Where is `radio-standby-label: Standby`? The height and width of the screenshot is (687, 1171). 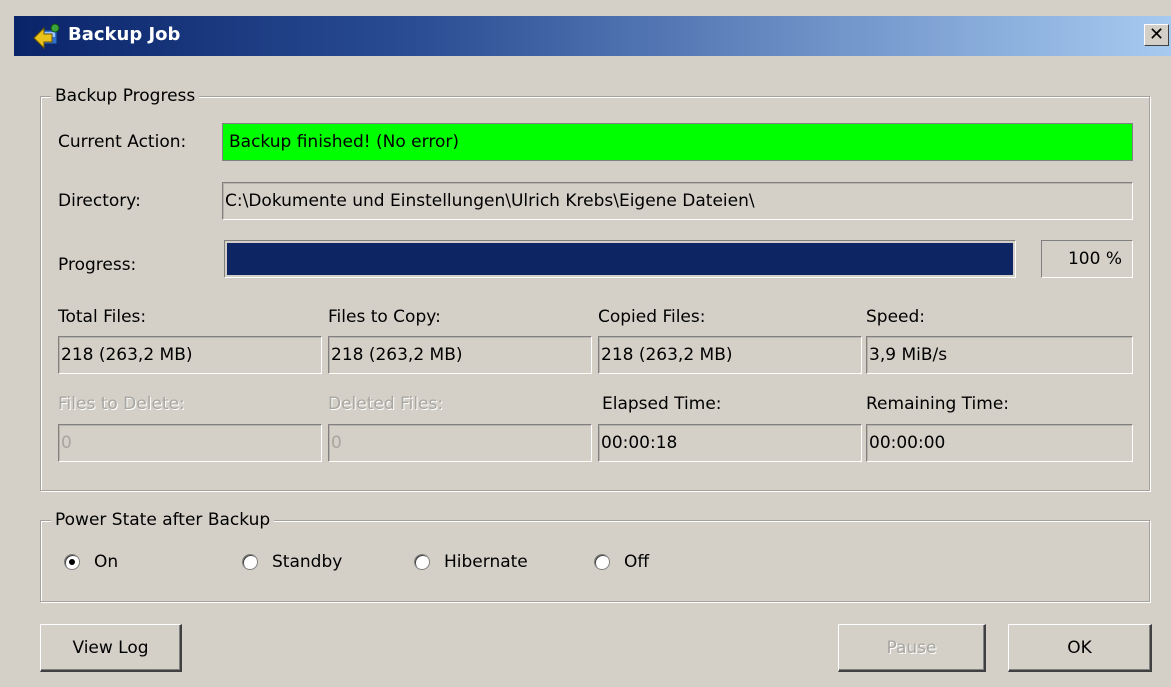 radio-standby-label: Standby is located at coordinates (307, 562).